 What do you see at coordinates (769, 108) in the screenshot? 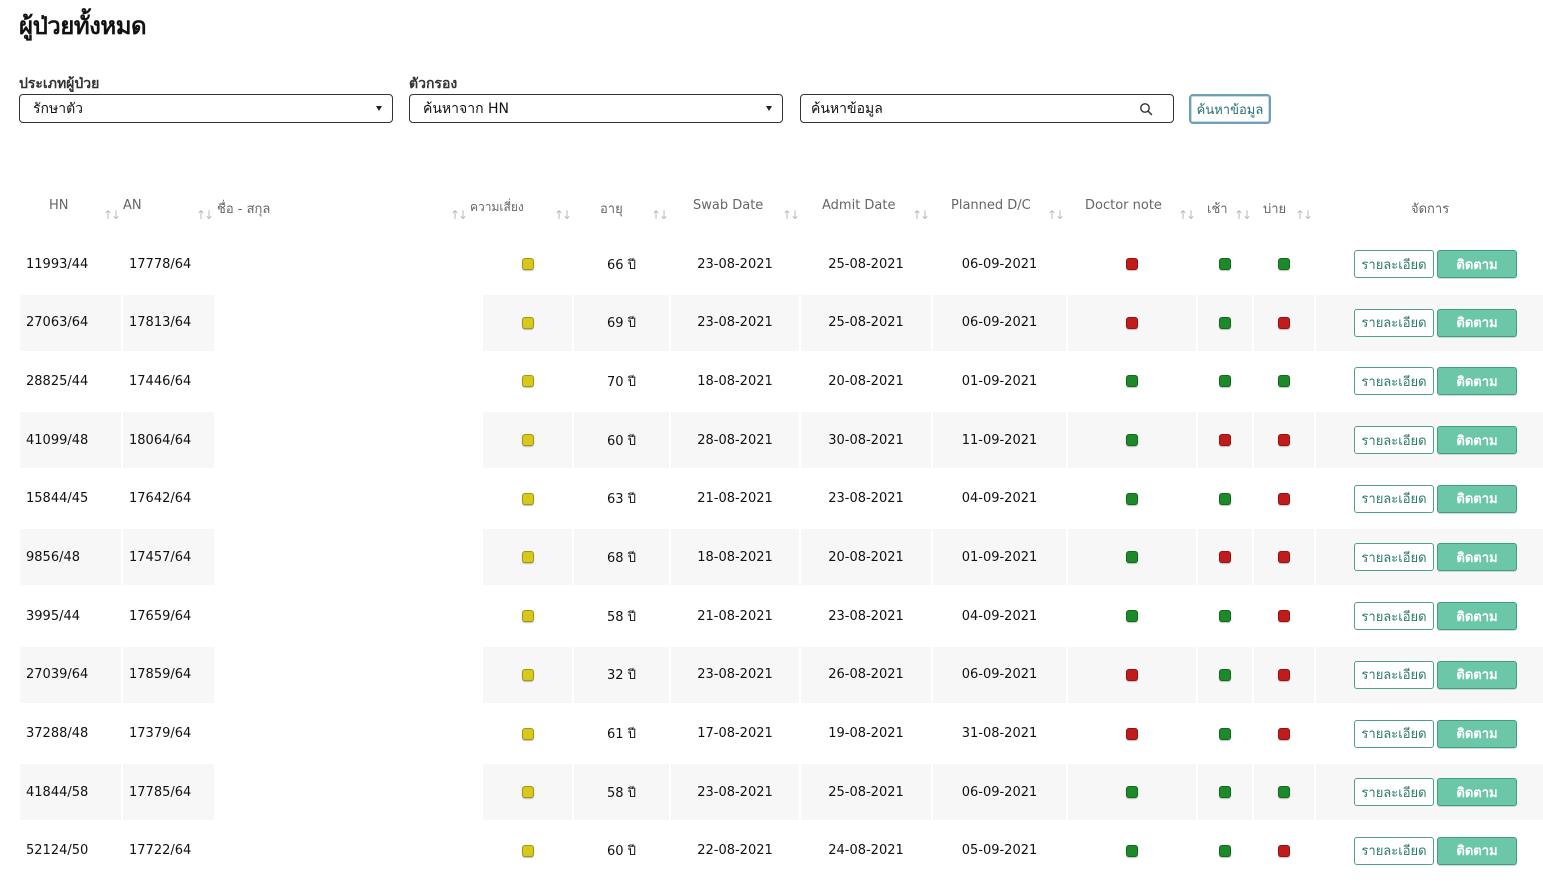
I see `chevron-down-icon` at bounding box center [769, 108].